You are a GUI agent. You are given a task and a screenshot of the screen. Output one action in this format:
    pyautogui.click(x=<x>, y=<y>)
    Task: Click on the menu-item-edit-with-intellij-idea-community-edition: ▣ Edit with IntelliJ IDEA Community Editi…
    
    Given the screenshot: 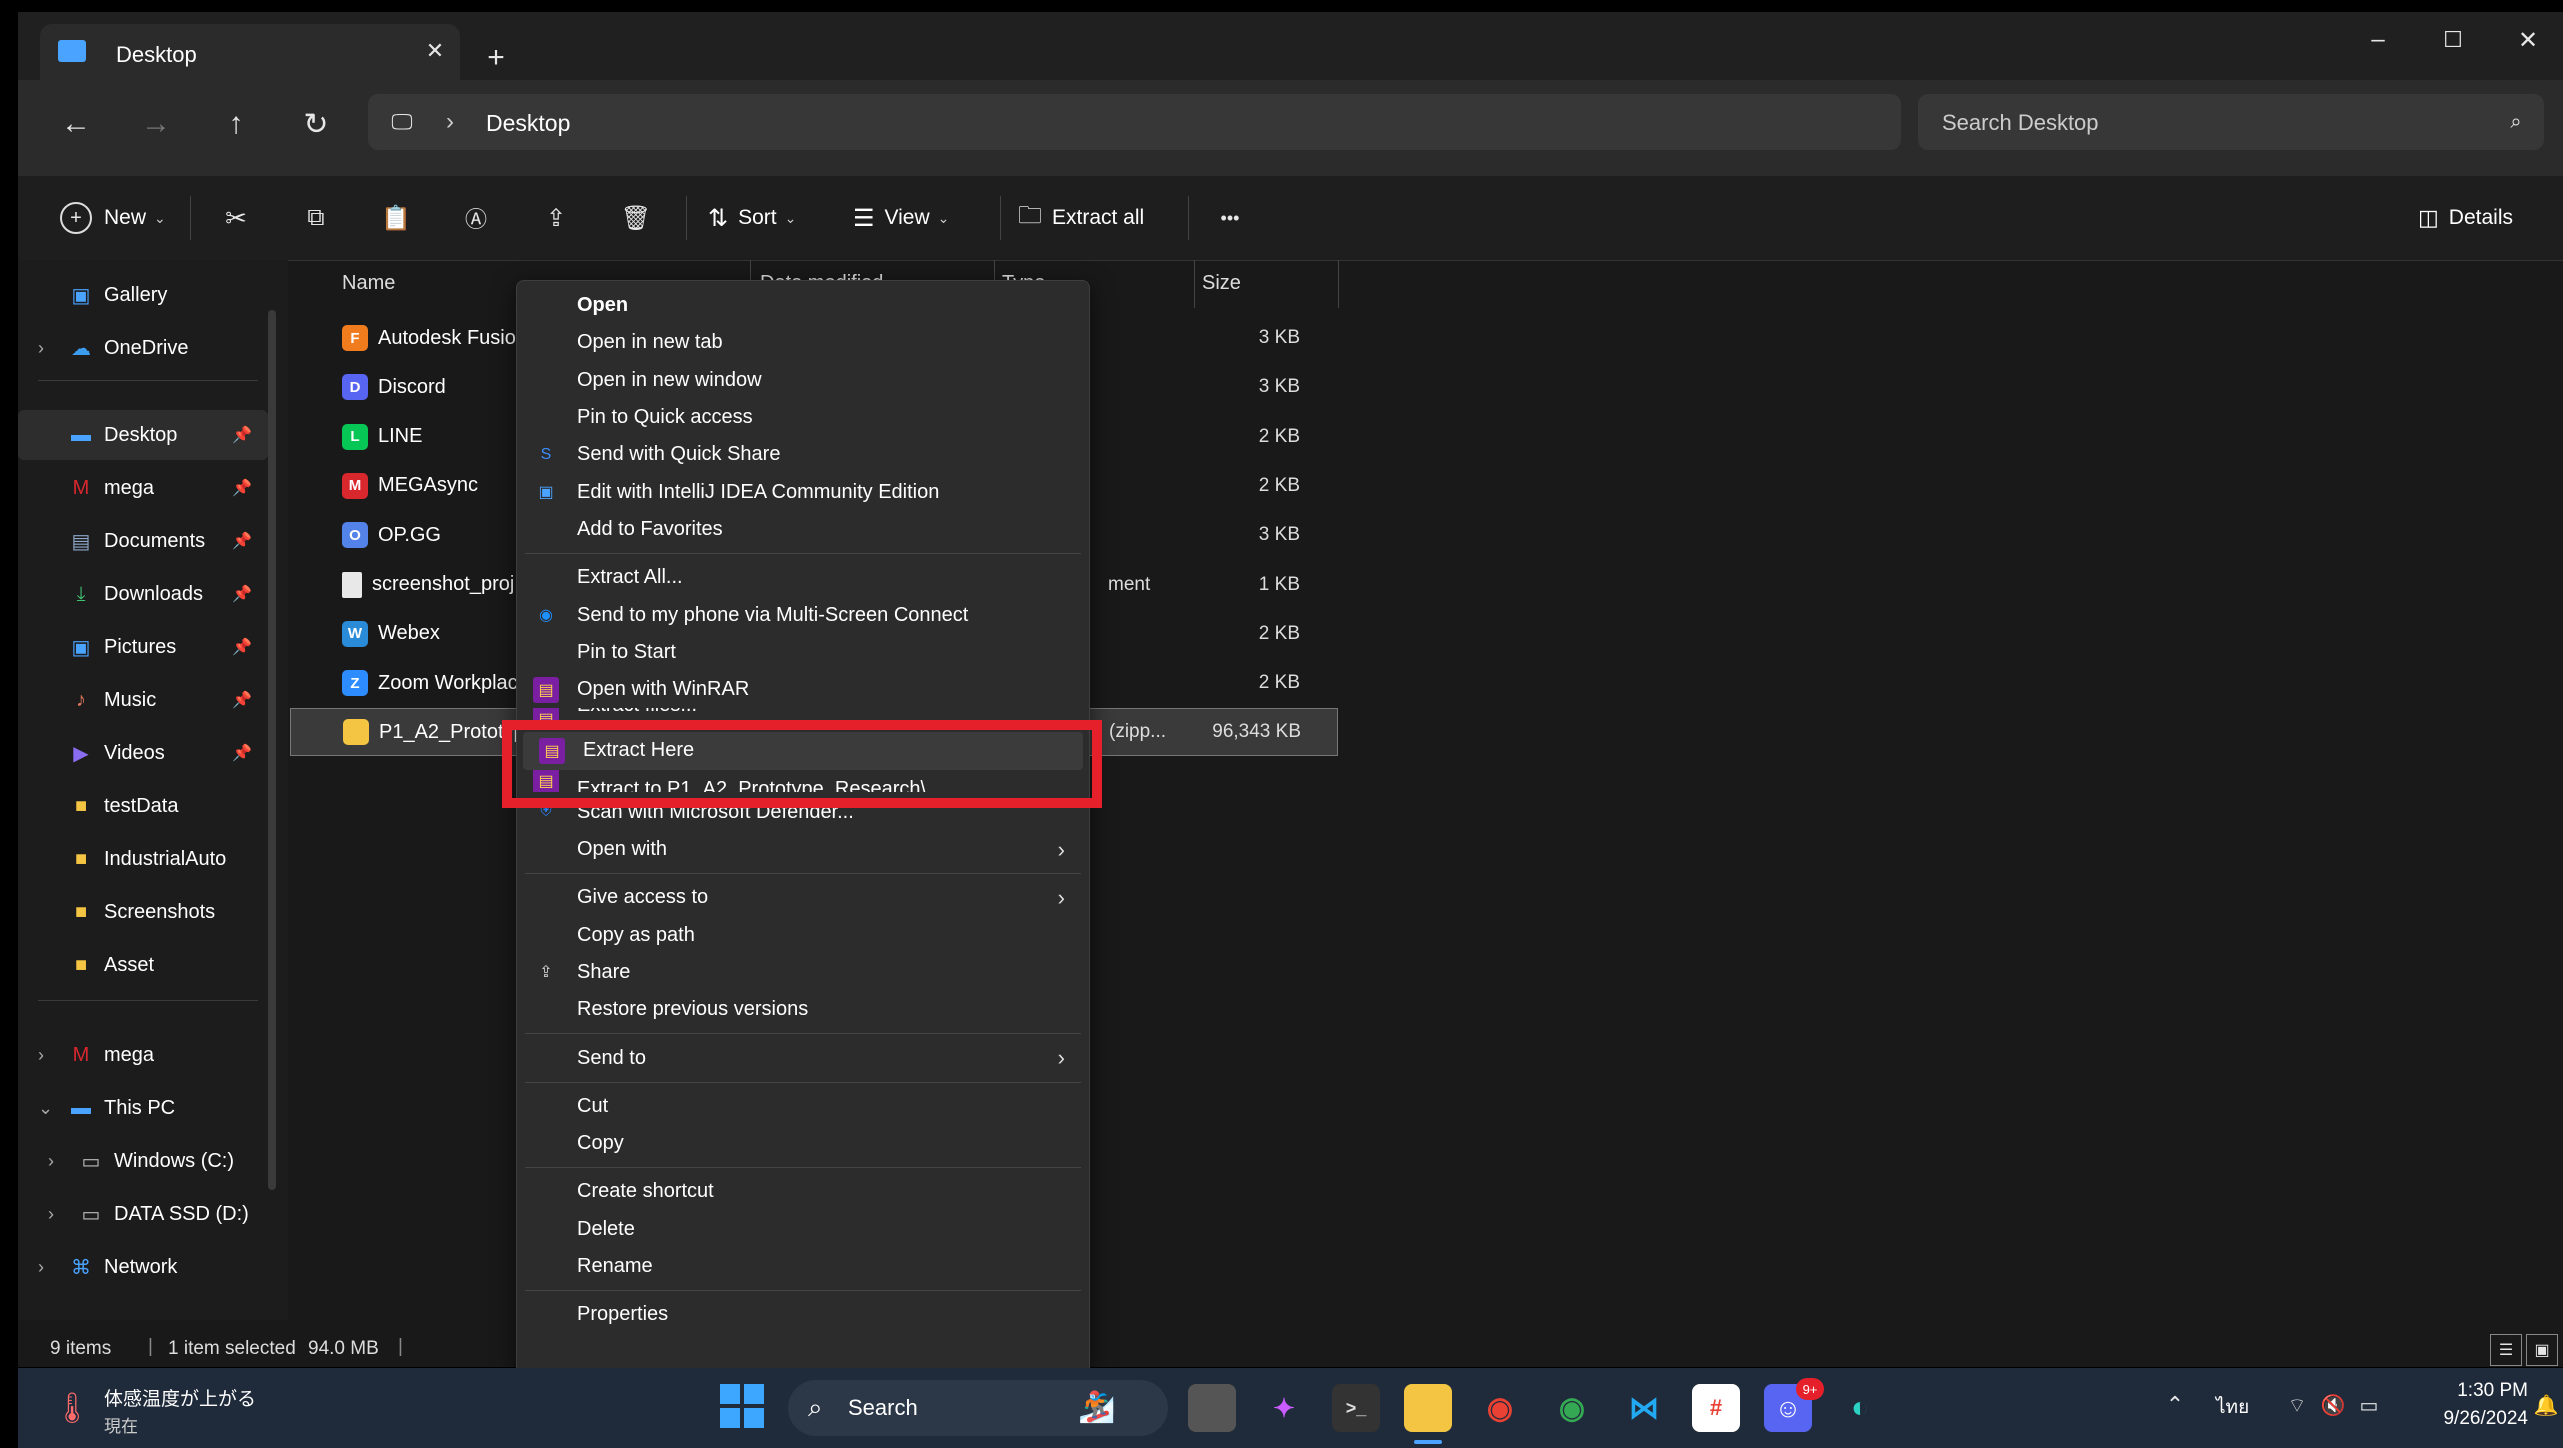 What is the action you would take?
    pyautogui.click(x=803, y=492)
    